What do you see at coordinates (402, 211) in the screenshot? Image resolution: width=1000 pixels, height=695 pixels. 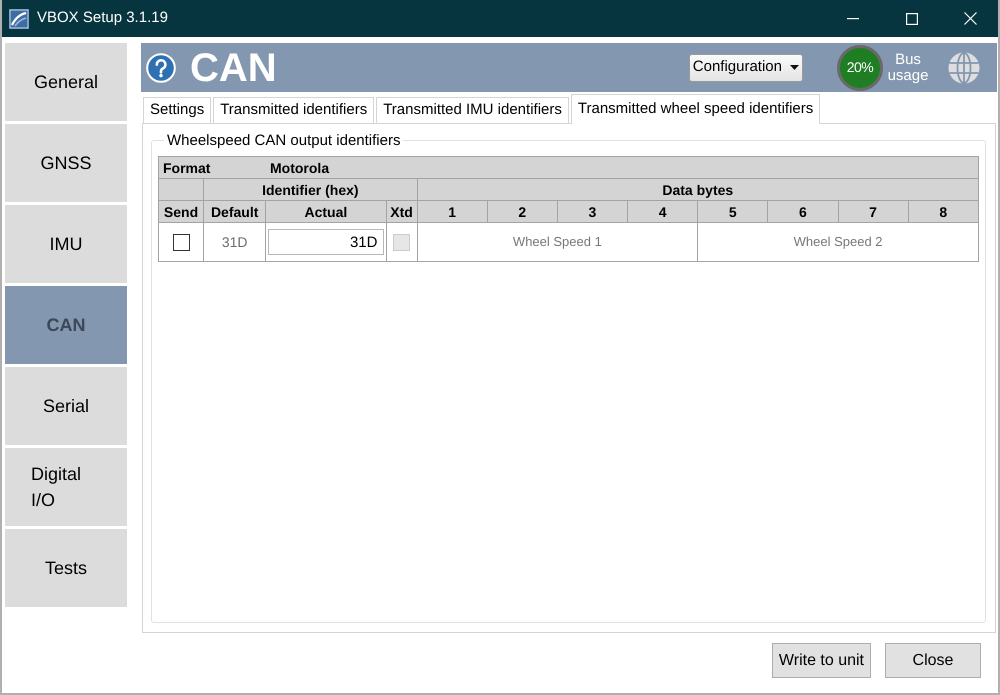 I see `column-header: Xtd` at bounding box center [402, 211].